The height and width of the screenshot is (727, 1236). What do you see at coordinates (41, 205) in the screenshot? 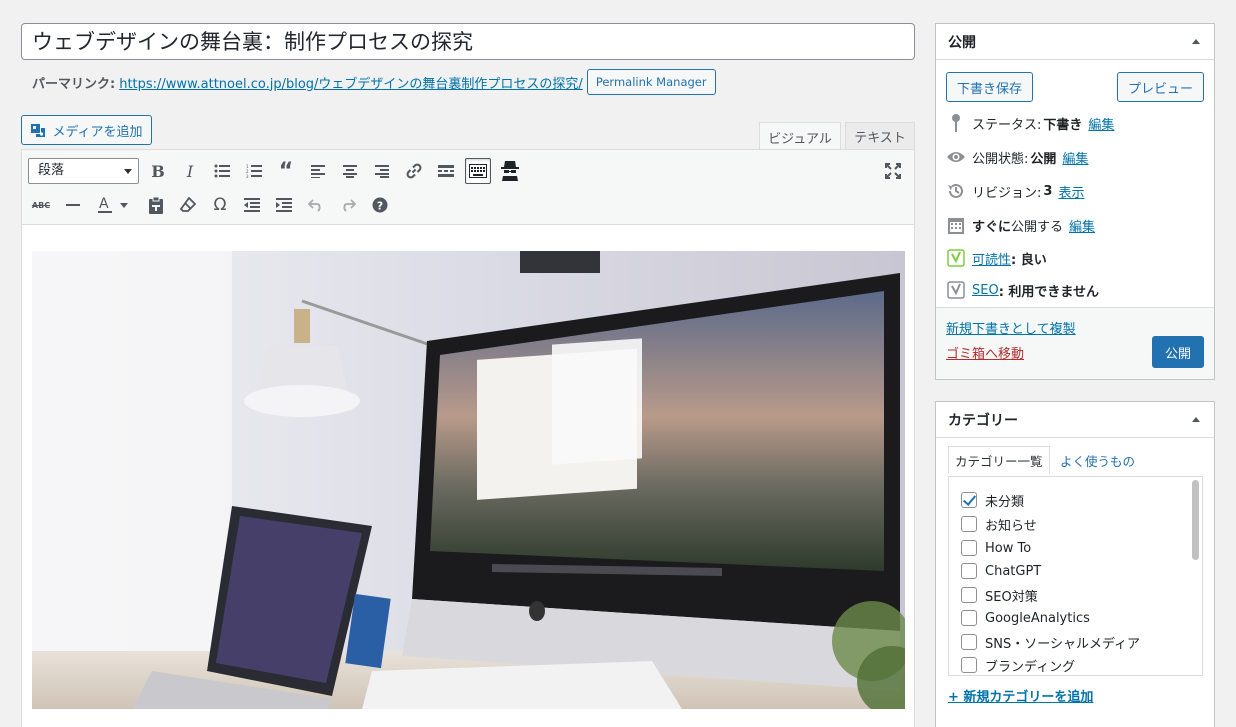
I see `strikethrough-icon: ABC` at bounding box center [41, 205].